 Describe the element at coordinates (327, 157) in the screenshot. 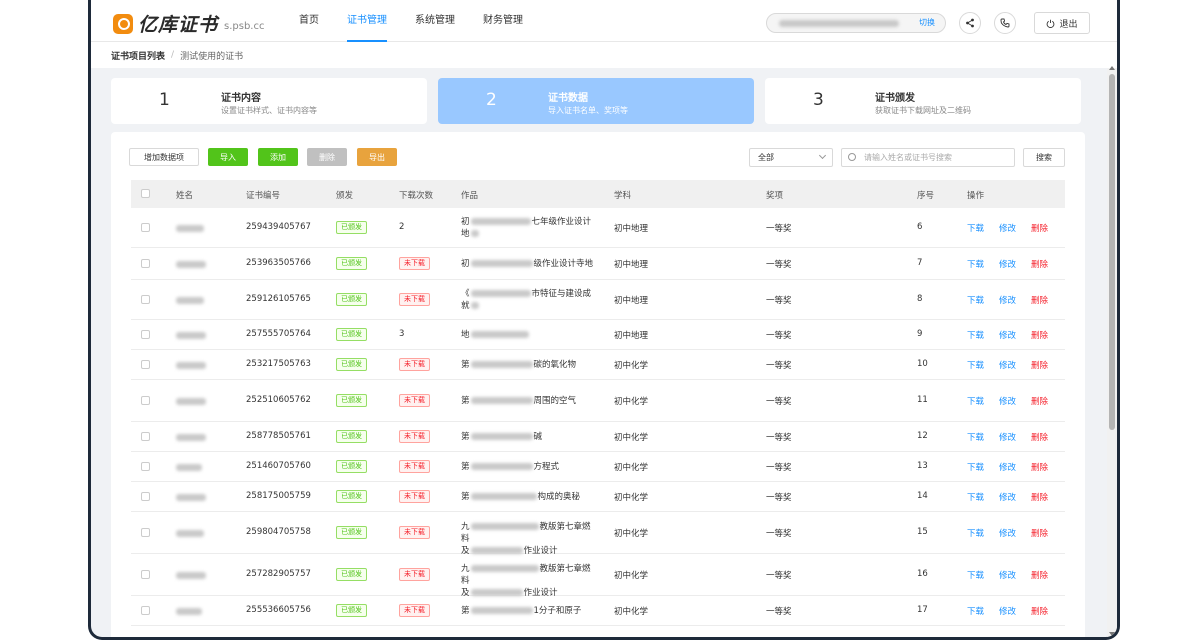

I see `delete-button: 删除` at that location.